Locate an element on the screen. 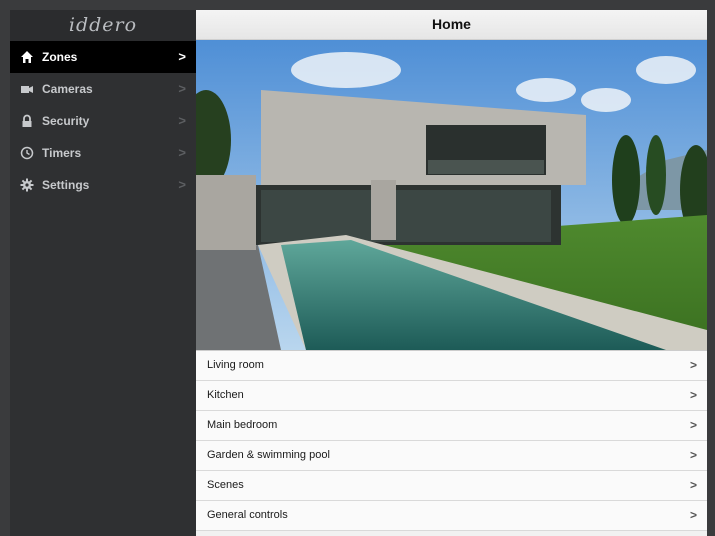 The height and width of the screenshot is (536, 715). sidebar-item-security: Security > is located at coordinates (103, 121).